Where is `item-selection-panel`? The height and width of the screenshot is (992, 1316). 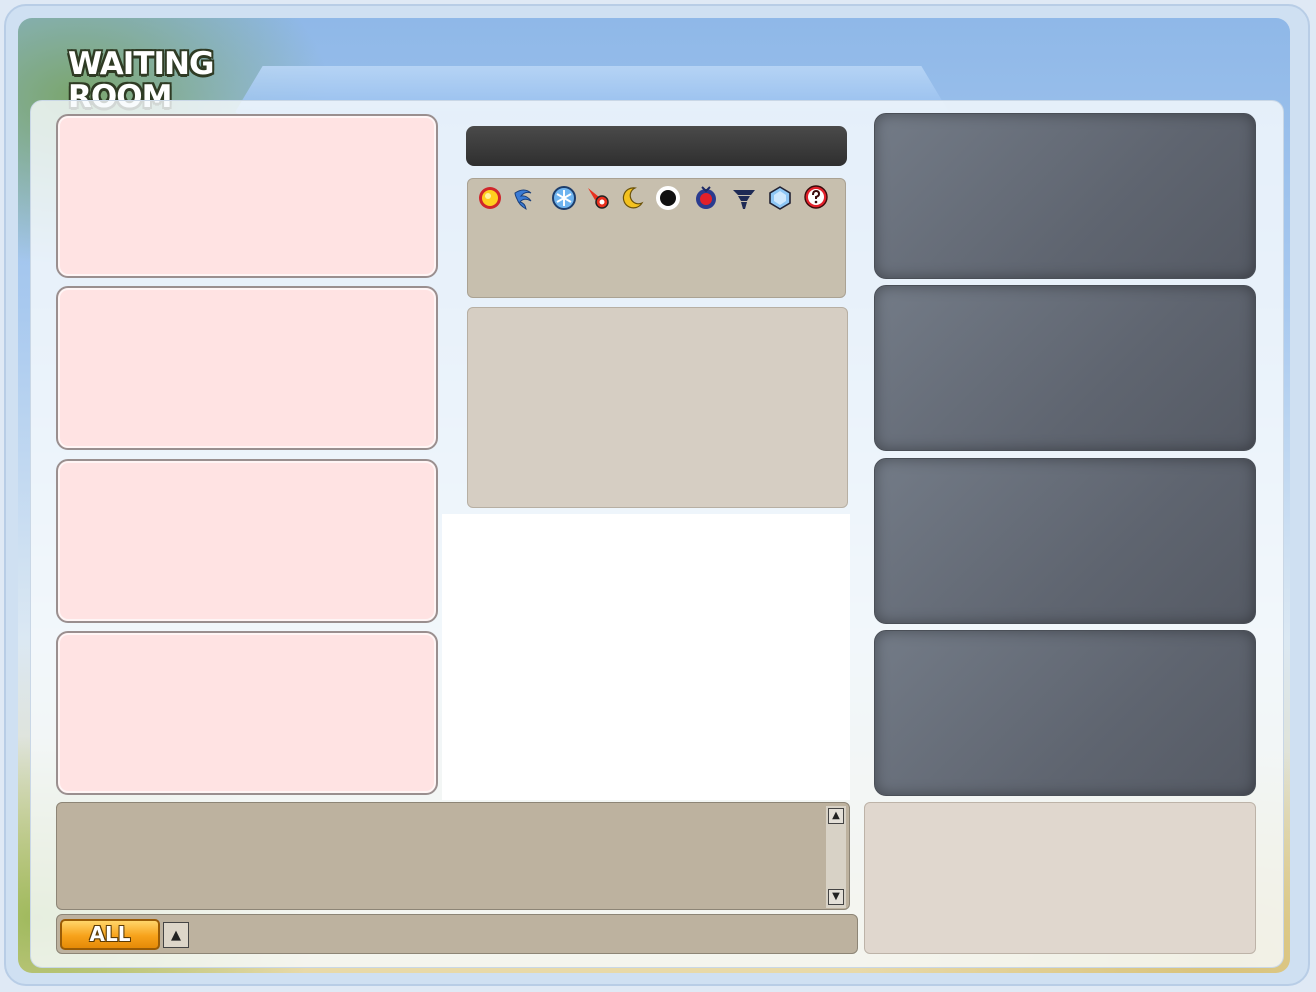 item-selection-panel is located at coordinates (656, 238).